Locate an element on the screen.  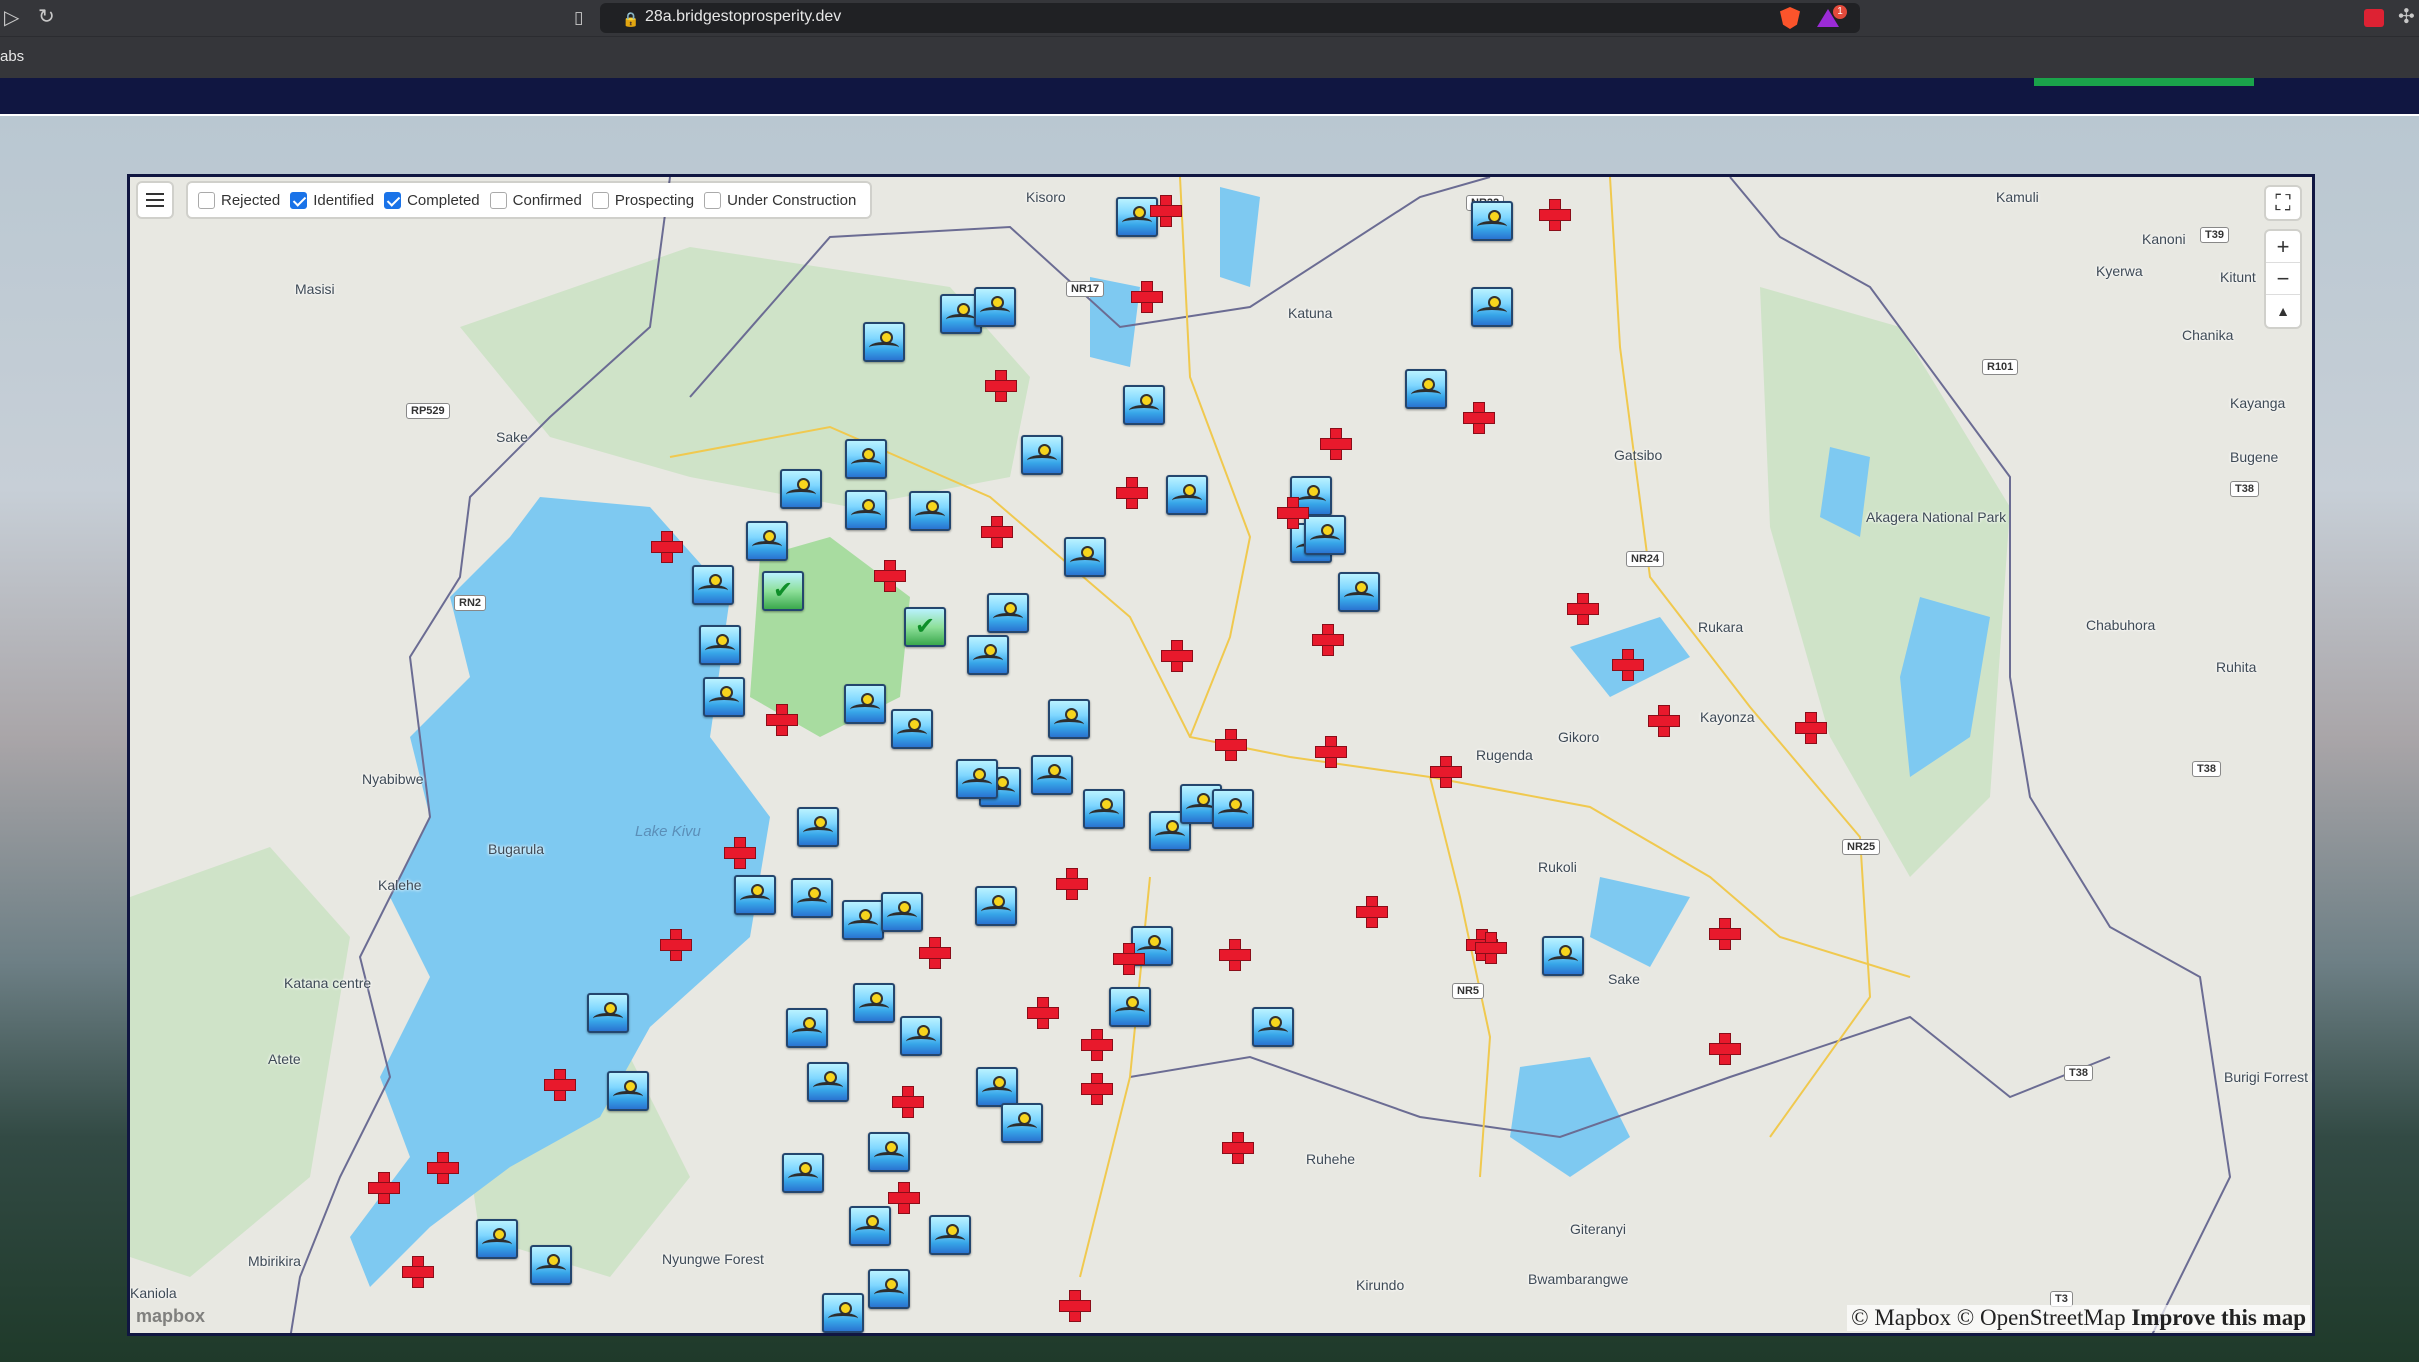
puzzle-icon: ✣ is located at coordinates (2406, 17).